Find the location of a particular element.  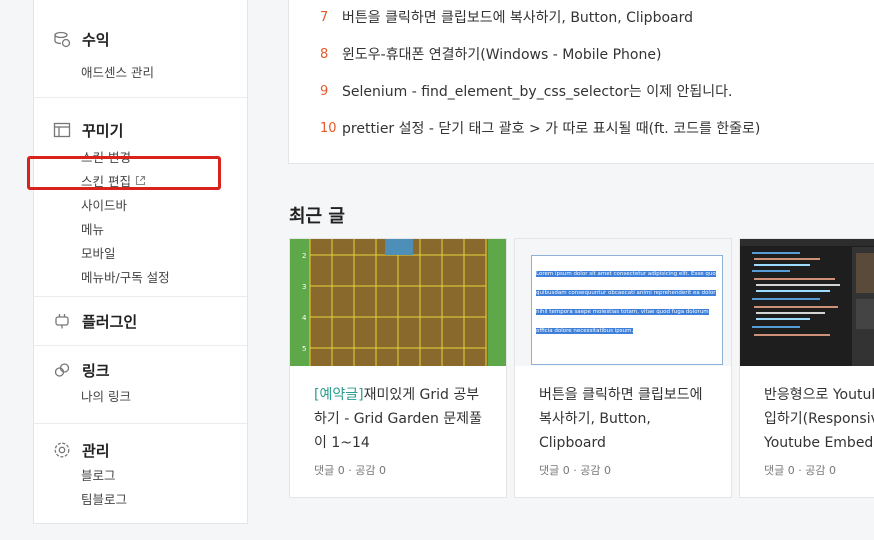

svg-text: 4 is located at coordinates (304, 318).